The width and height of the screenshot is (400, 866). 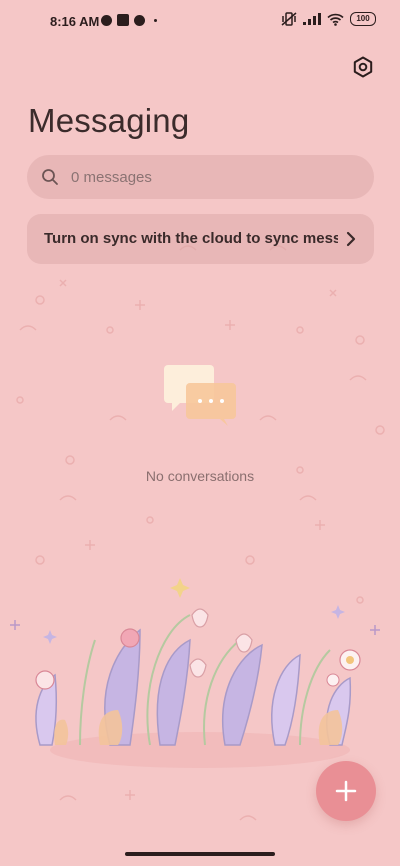 I want to click on settings-button, so click(x=363, y=67).